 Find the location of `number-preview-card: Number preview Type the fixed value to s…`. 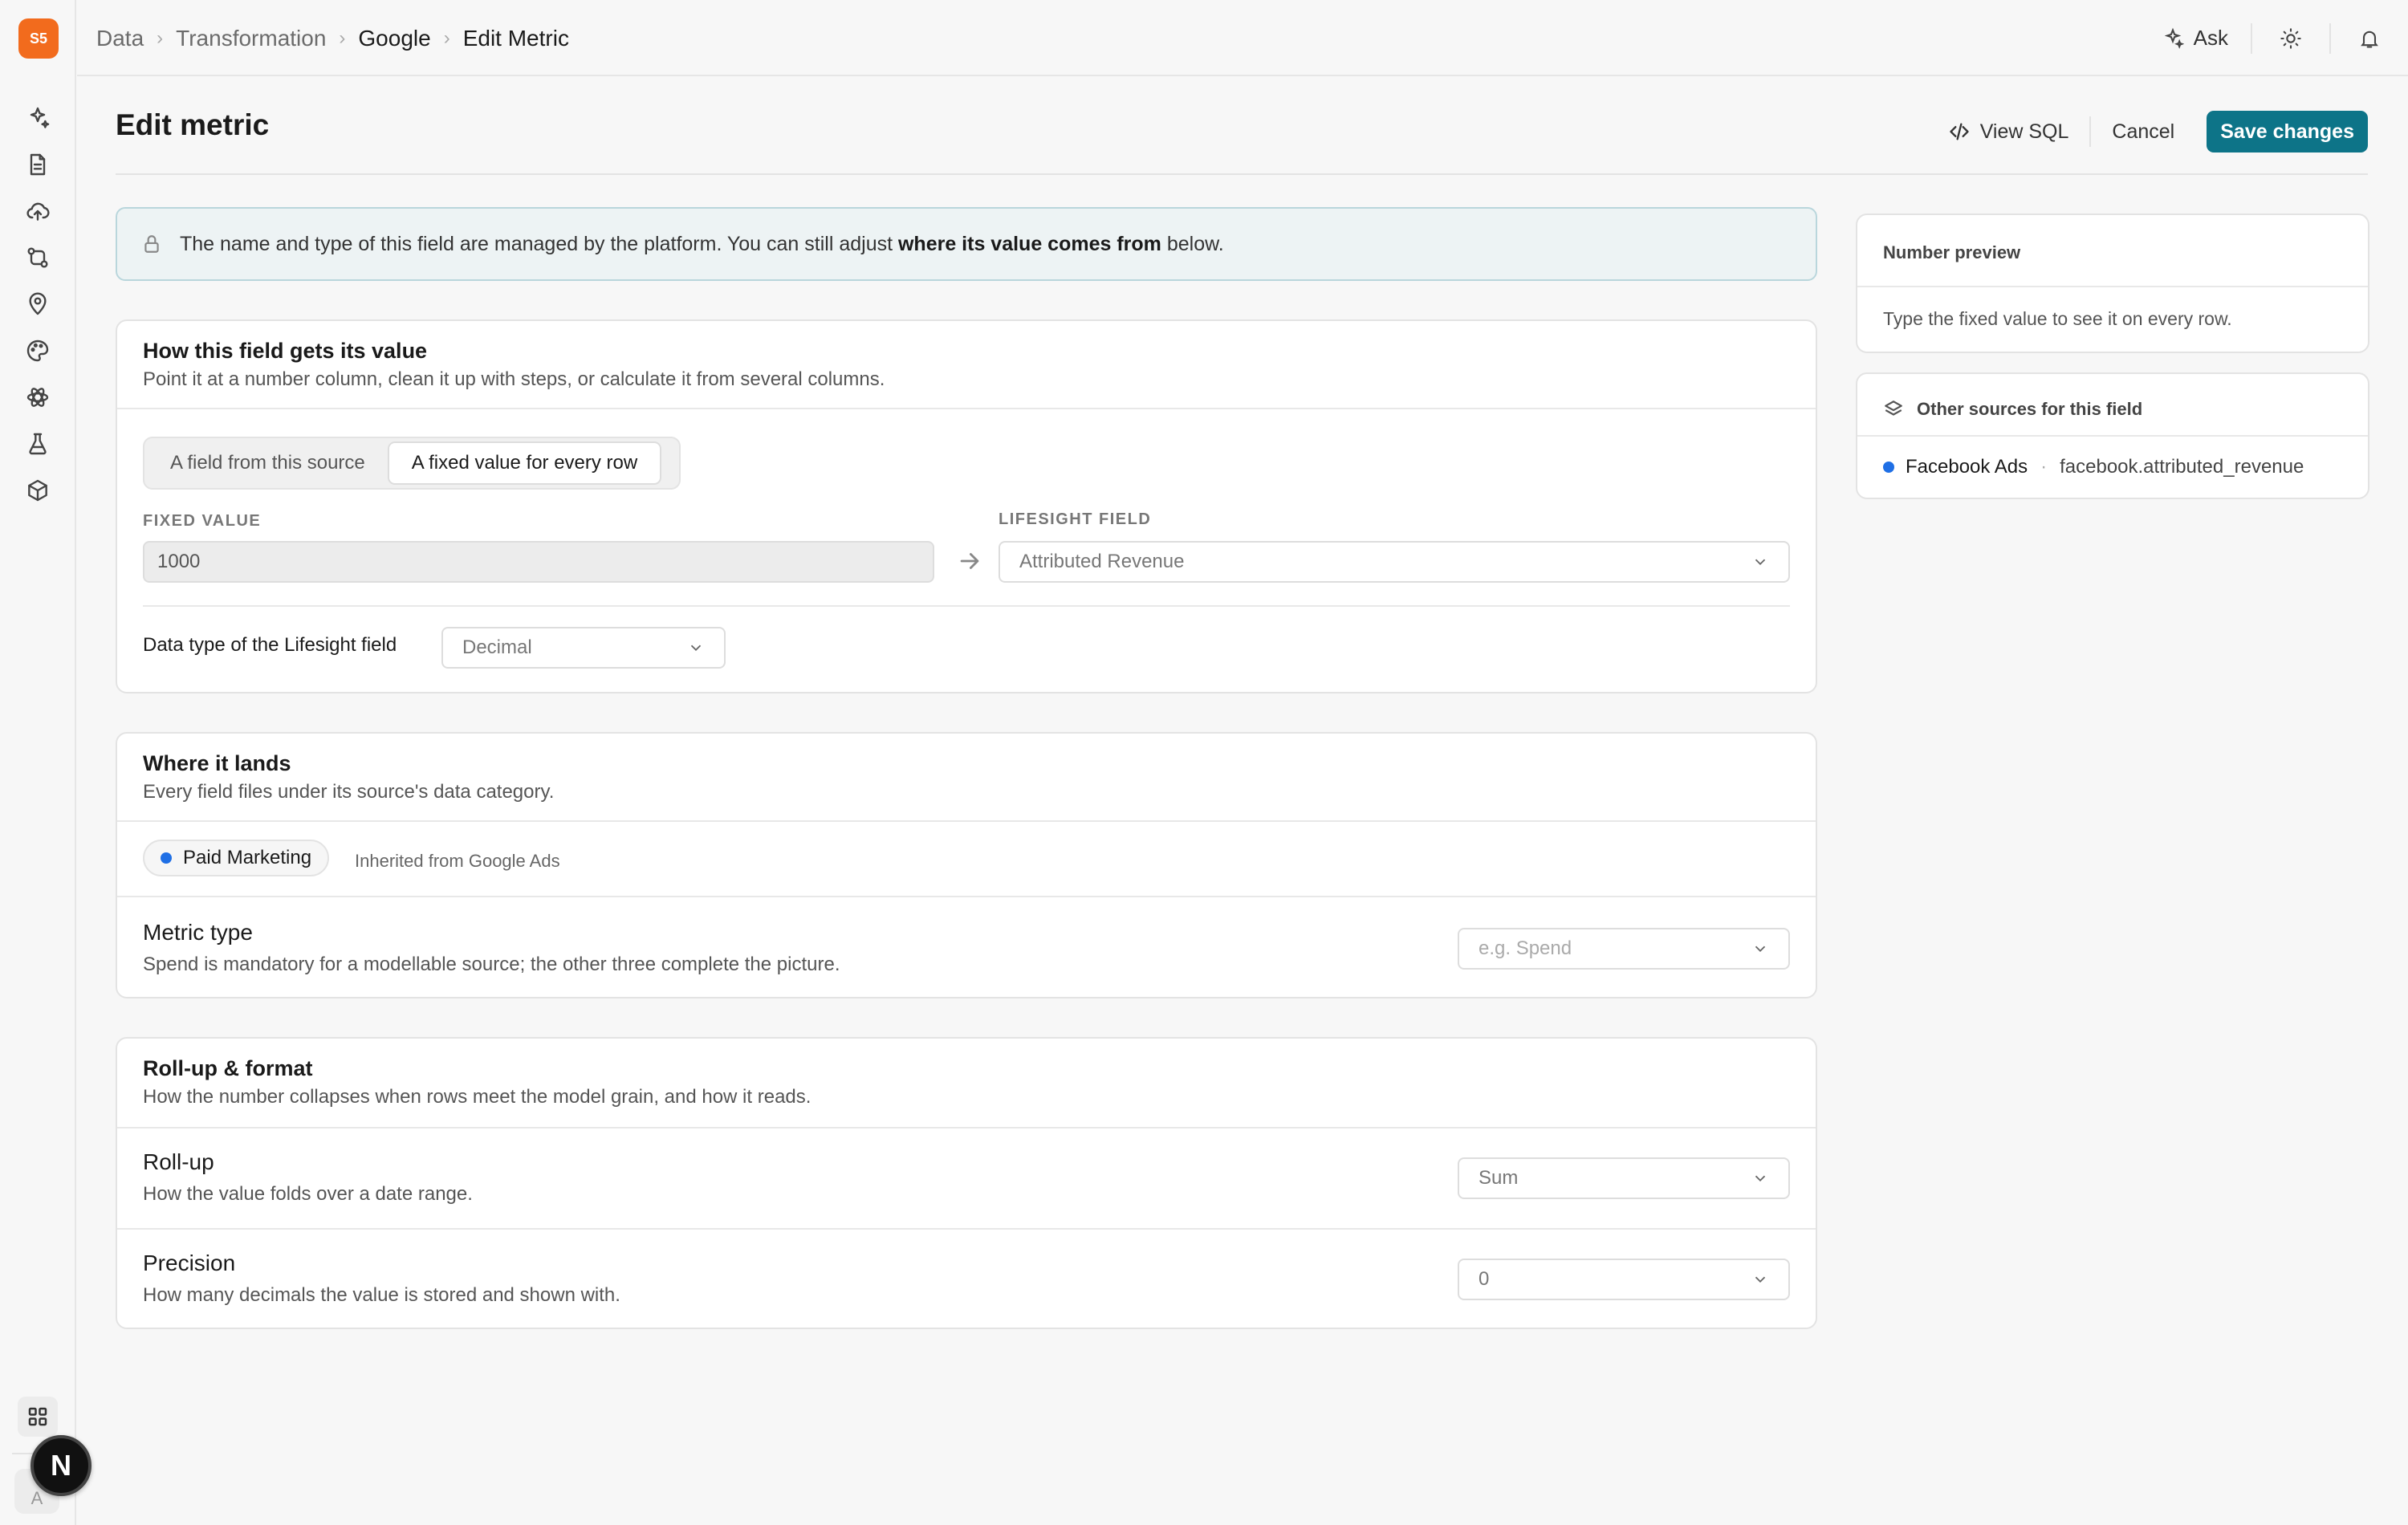

number-preview-card: Number preview Type the fixed value to s… is located at coordinates (2112, 284).